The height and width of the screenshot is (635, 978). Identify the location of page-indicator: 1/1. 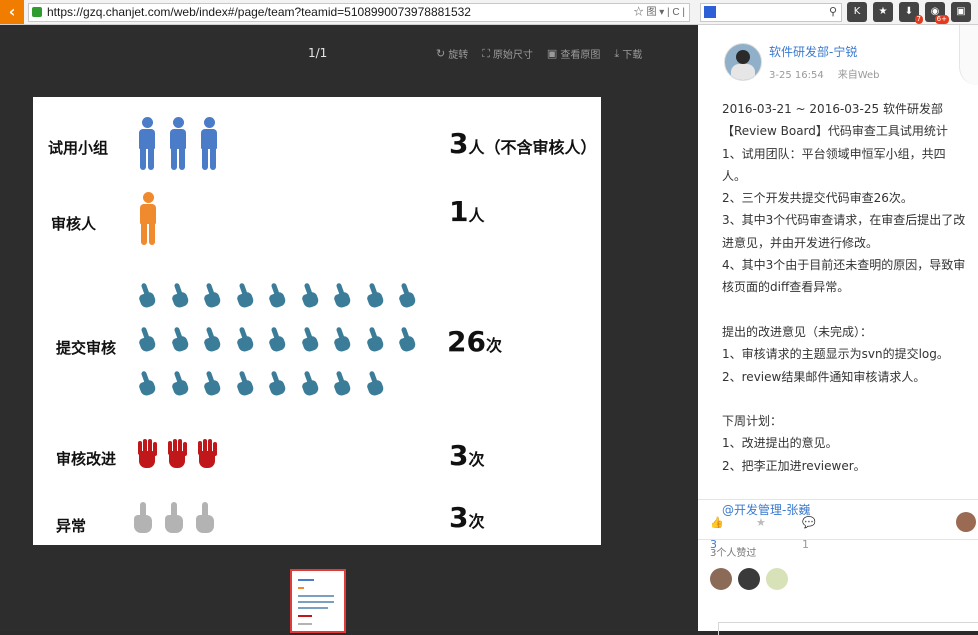
(318, 53).